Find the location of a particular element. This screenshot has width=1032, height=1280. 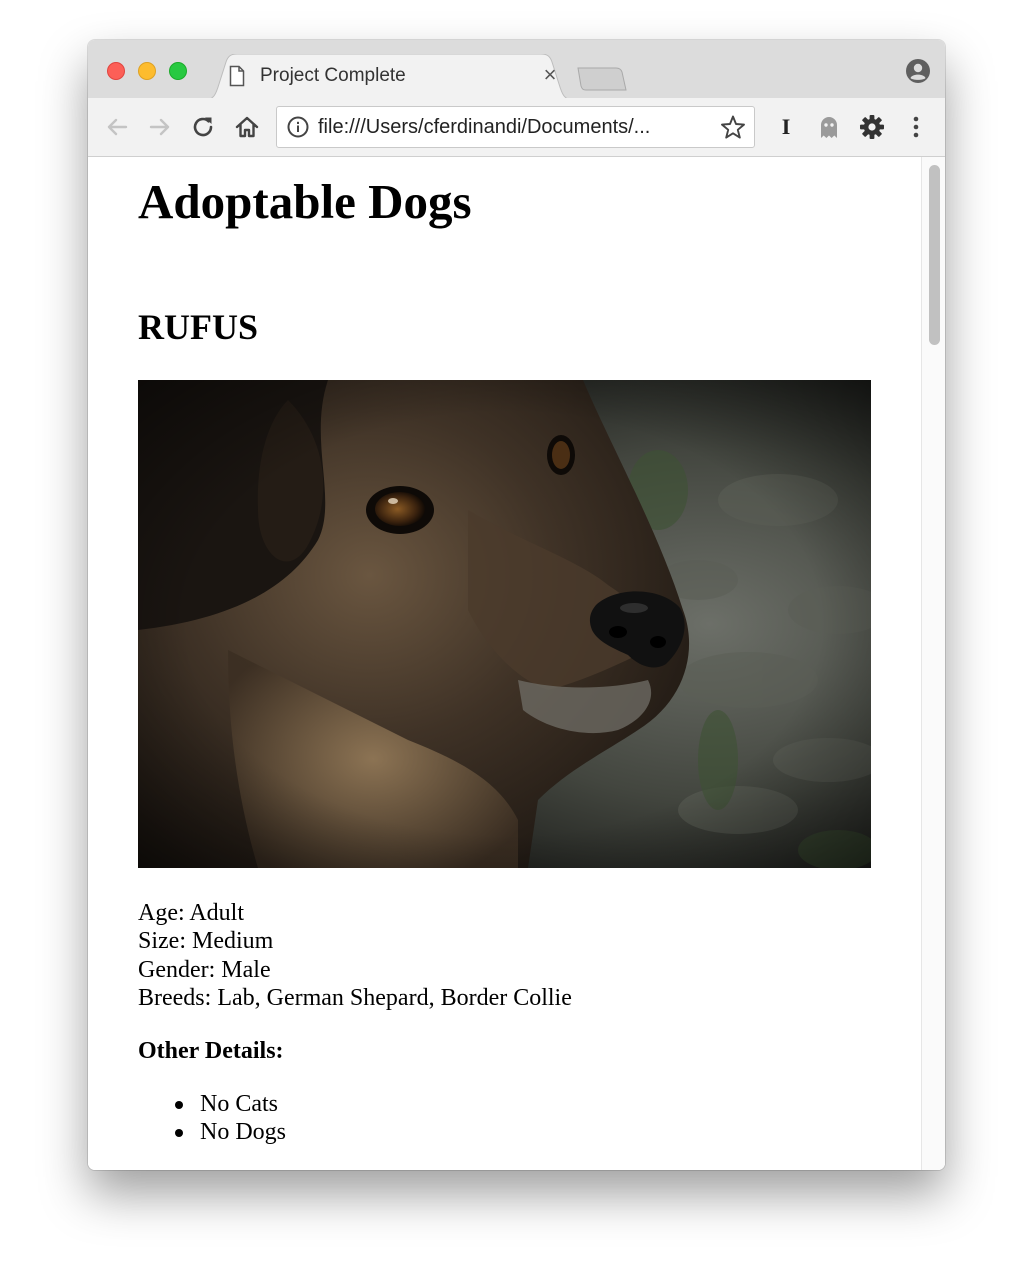

detail-gender: Gender: Male is located at coordinates (204, 969).